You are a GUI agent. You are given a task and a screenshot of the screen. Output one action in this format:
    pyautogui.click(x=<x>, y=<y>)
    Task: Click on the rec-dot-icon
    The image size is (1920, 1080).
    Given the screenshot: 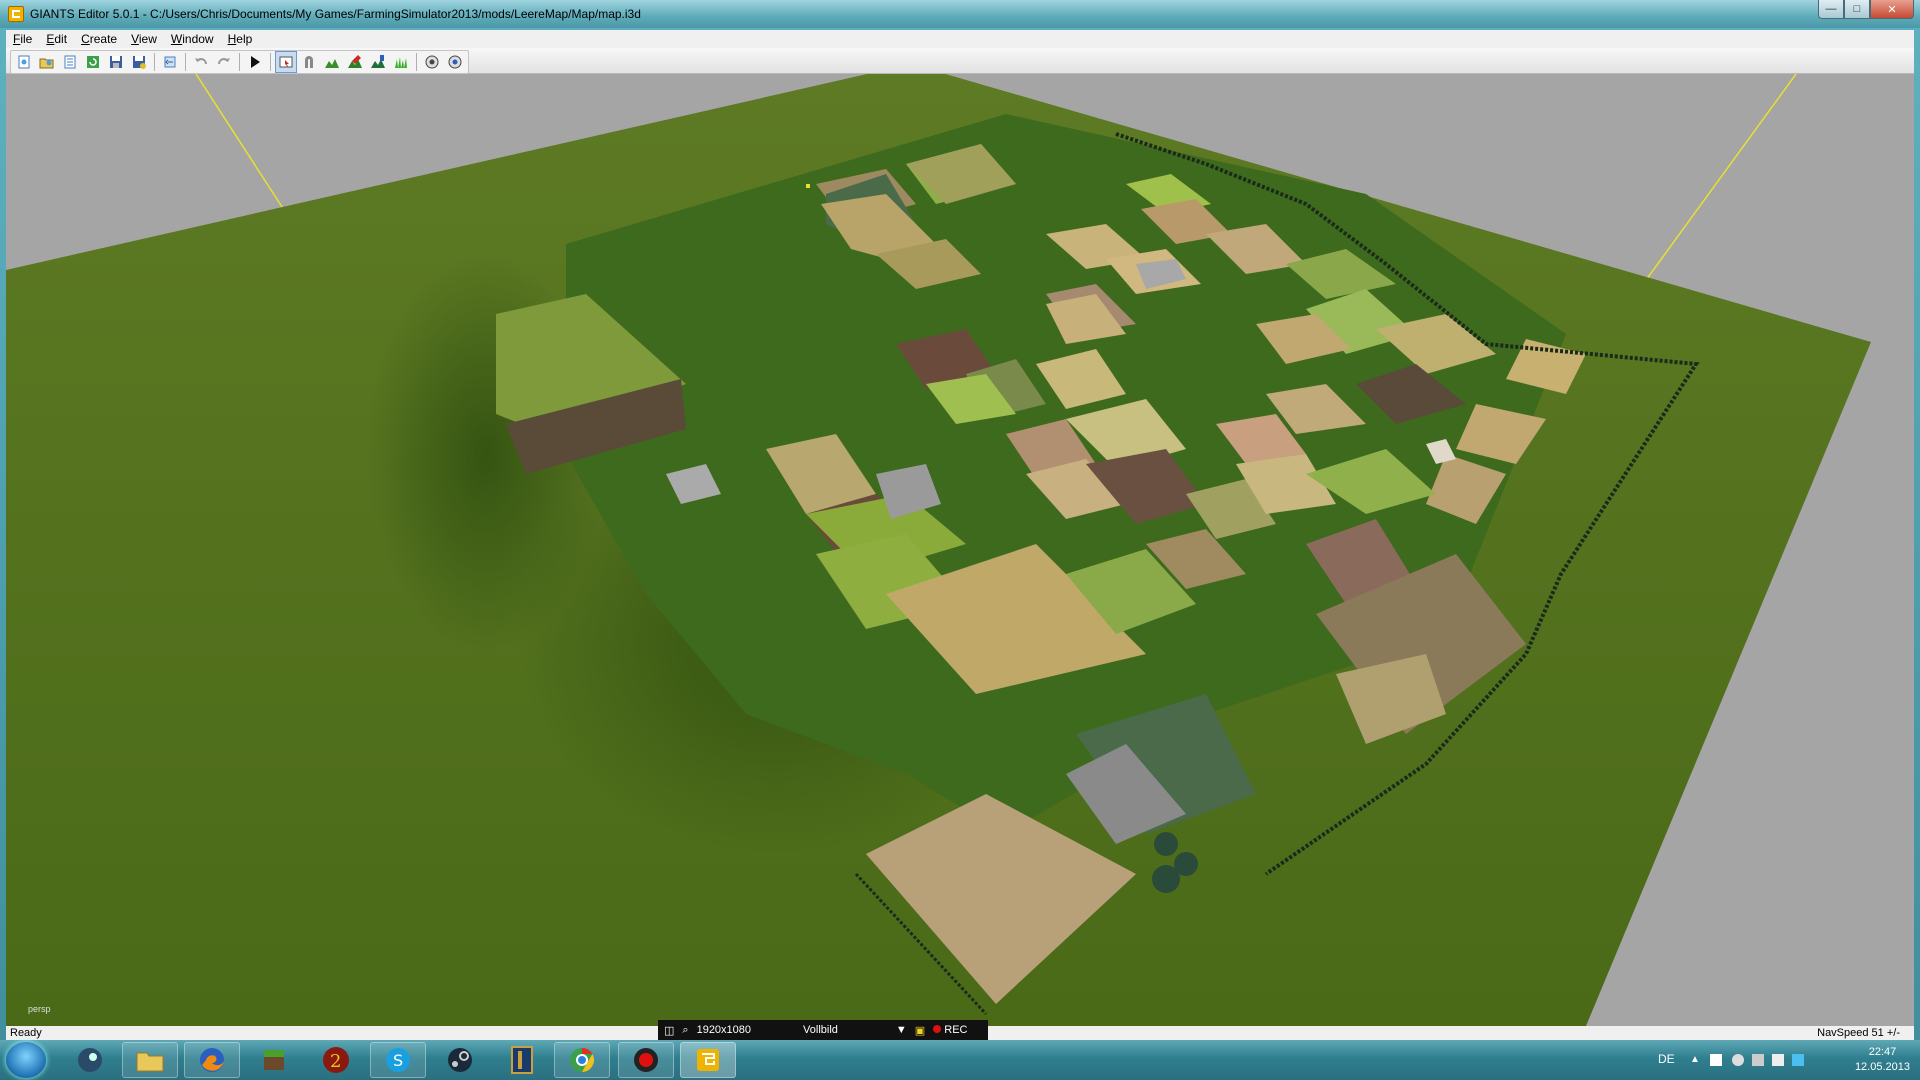 What is the action you would take?
    pyautogui.click(x=937, y=1029)
    